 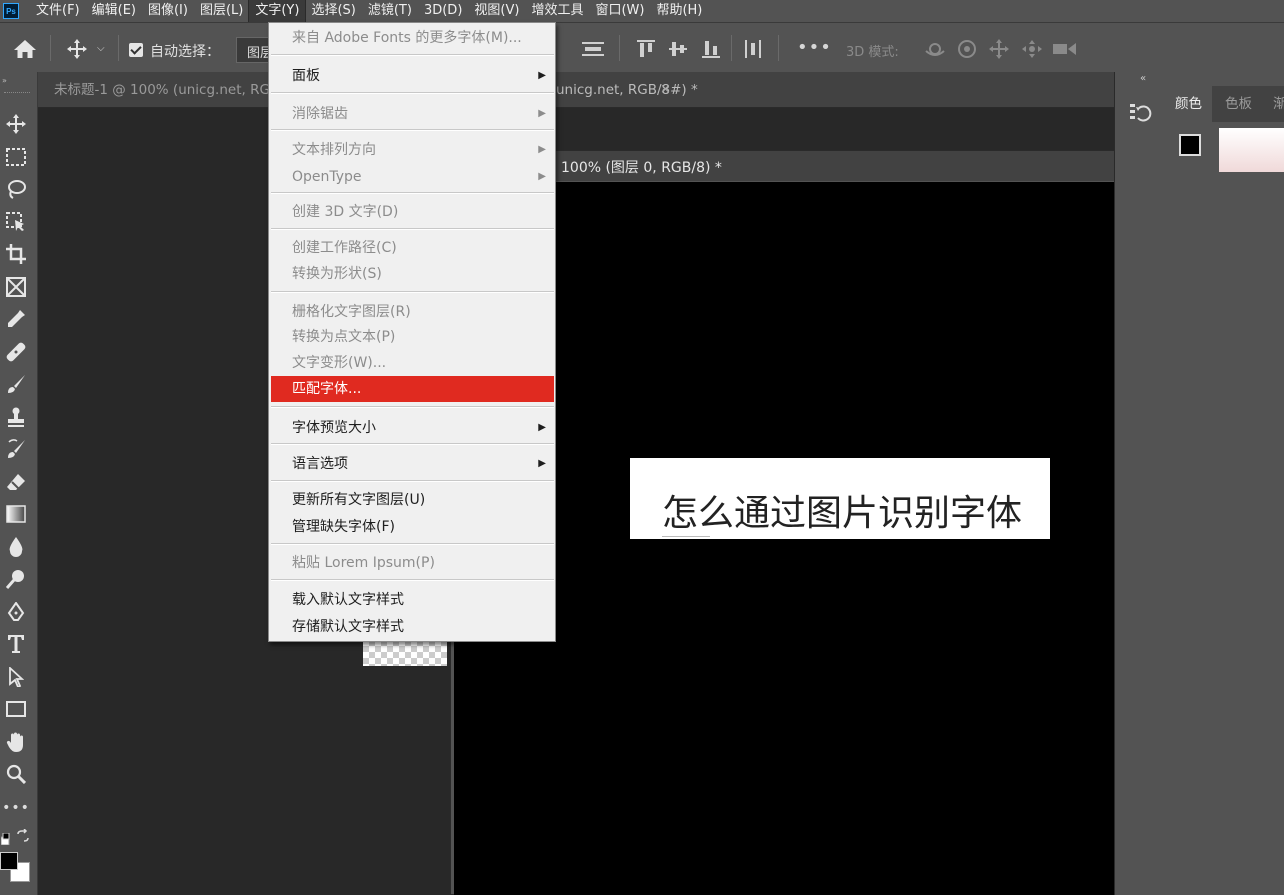 I want to click on text-layer-box: 怎么通过图片识别字体, so click(x=840, y=498).